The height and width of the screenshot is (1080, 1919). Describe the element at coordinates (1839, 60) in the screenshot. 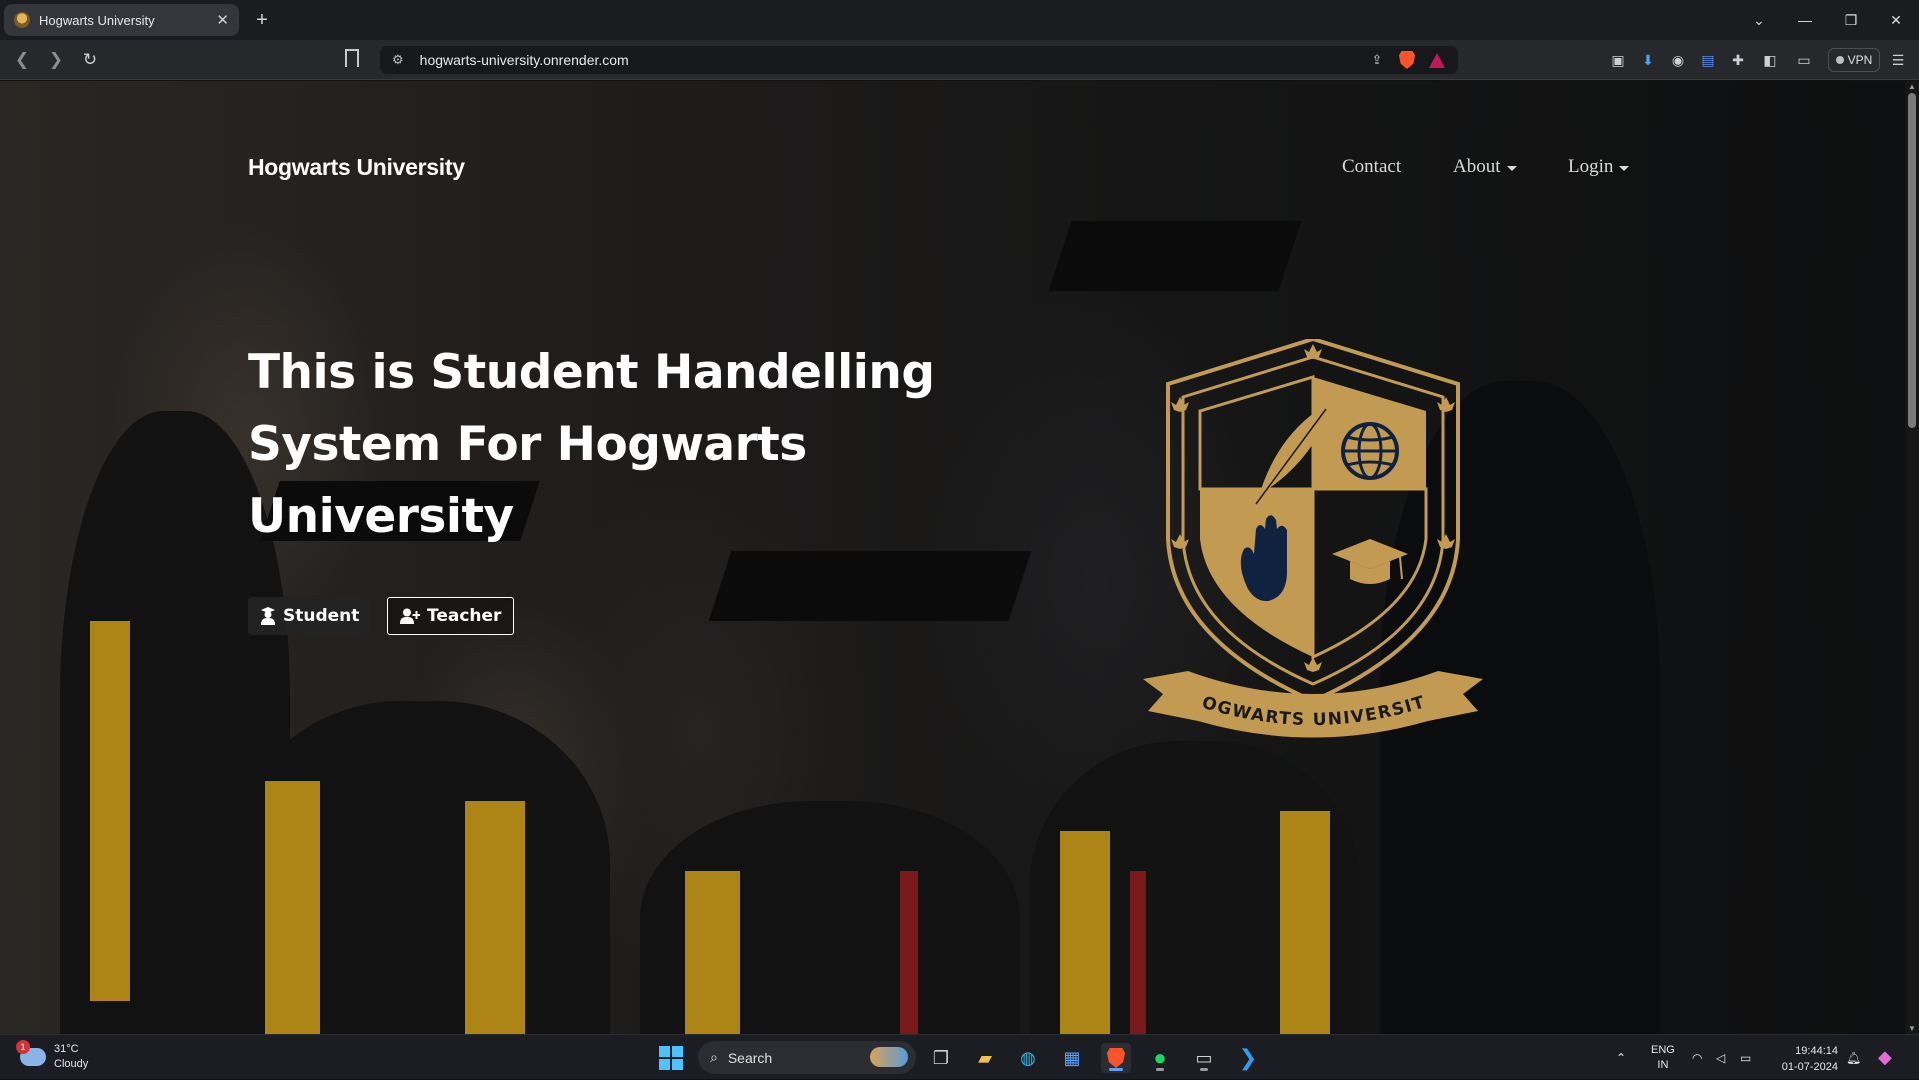

I see `vpn-status-icon` at that location.